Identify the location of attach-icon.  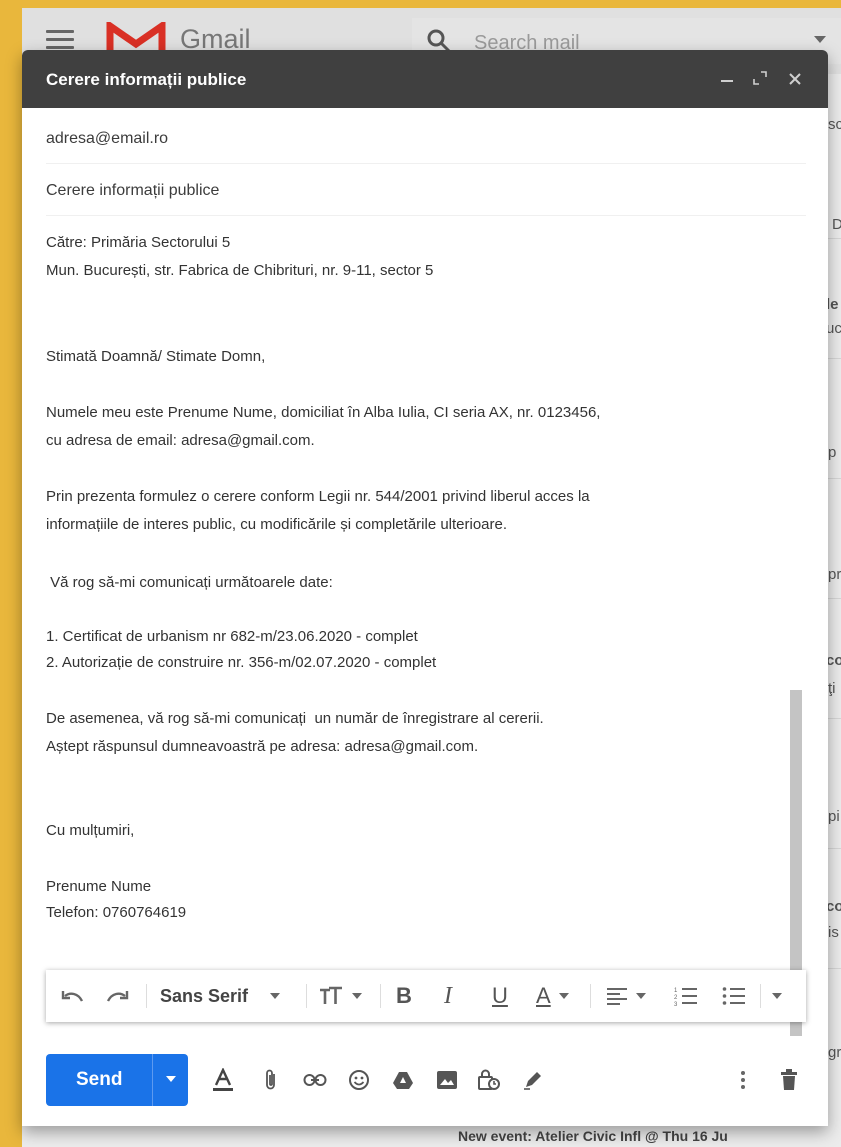
(271, 1080).